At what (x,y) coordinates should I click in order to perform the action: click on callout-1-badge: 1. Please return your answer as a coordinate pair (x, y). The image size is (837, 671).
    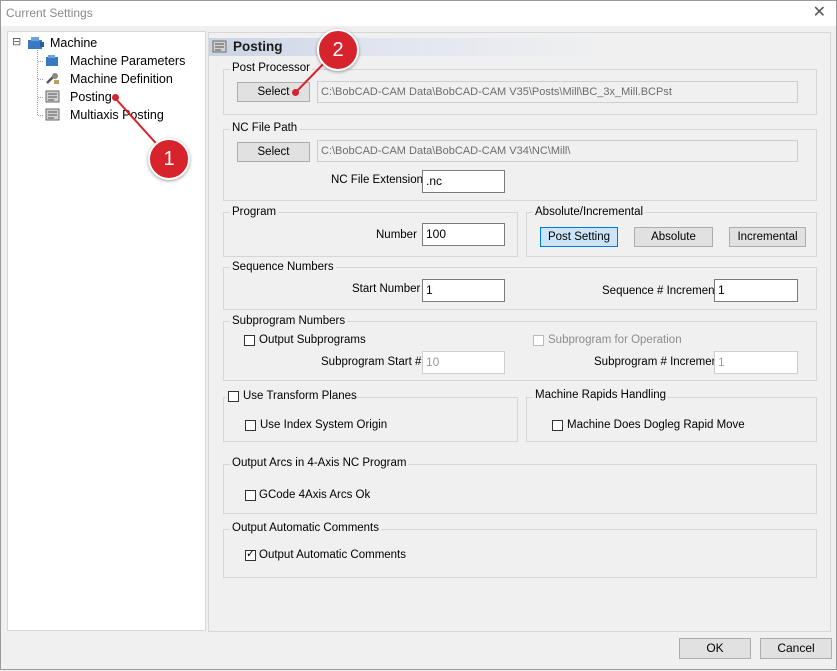
    Looking at the image, I should click on (169, 159).